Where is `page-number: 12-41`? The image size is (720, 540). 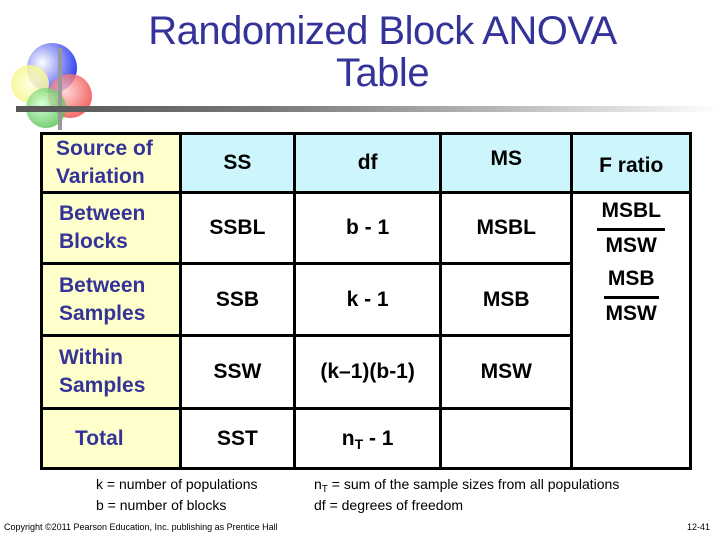 page-number: 12-41 is located at coordinates (698, 527).